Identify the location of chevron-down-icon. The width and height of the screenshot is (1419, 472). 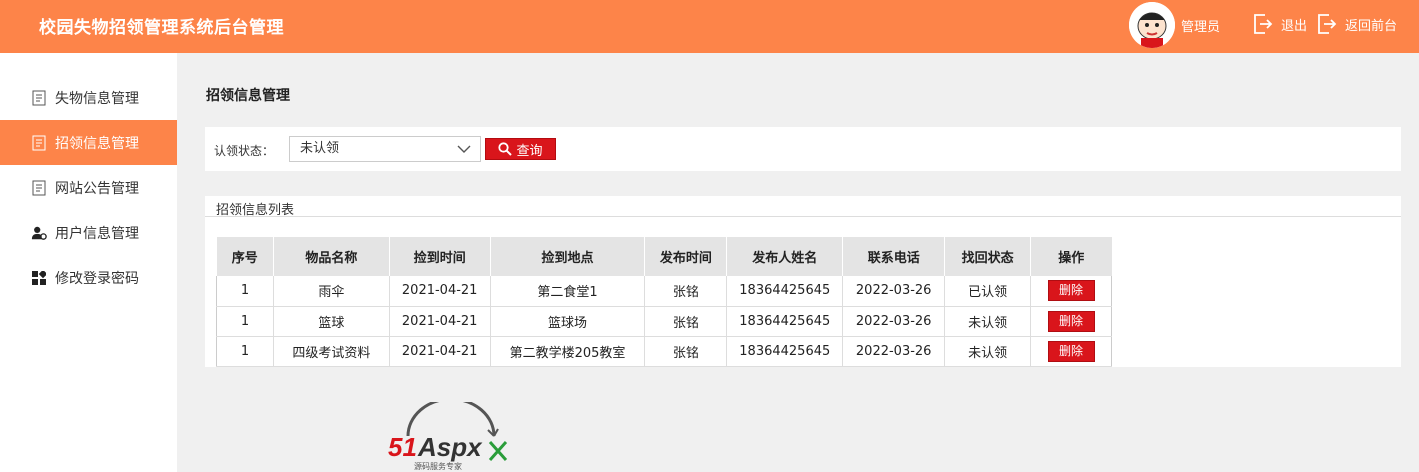
(464, 149).